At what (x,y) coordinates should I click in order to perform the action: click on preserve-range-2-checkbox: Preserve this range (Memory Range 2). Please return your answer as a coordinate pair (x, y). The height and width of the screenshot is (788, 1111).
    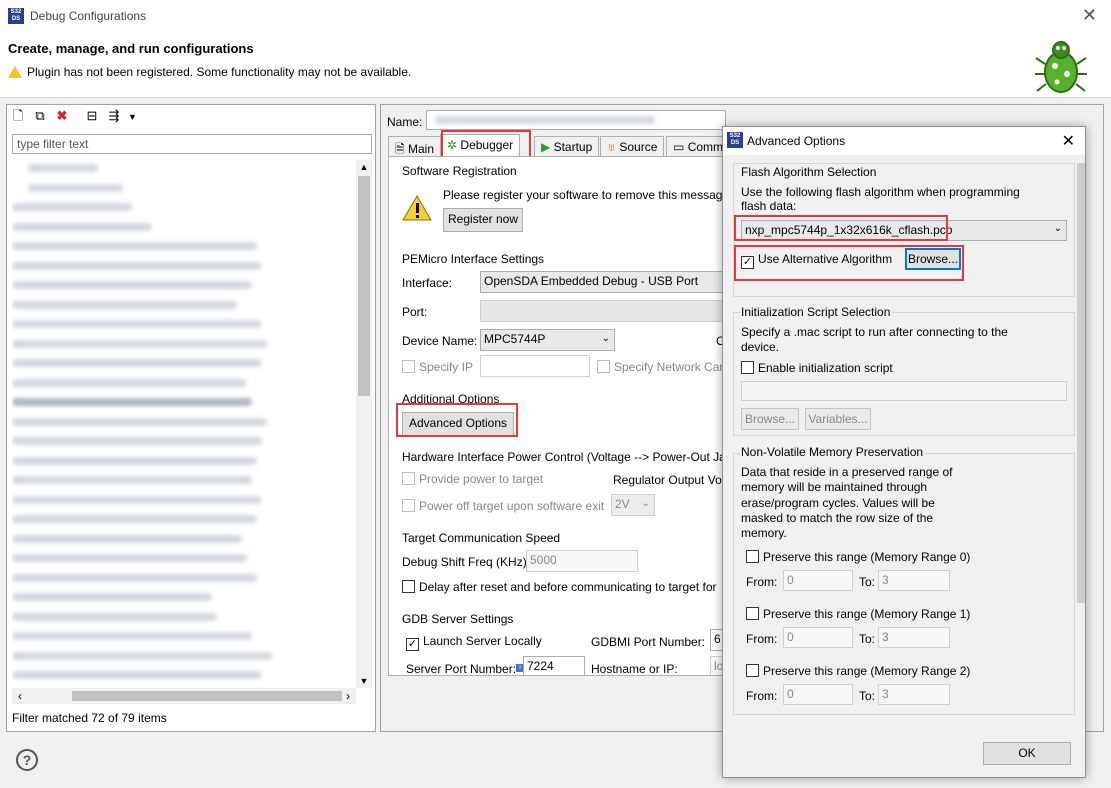
    Looking at the image, I should click on (858, 671).